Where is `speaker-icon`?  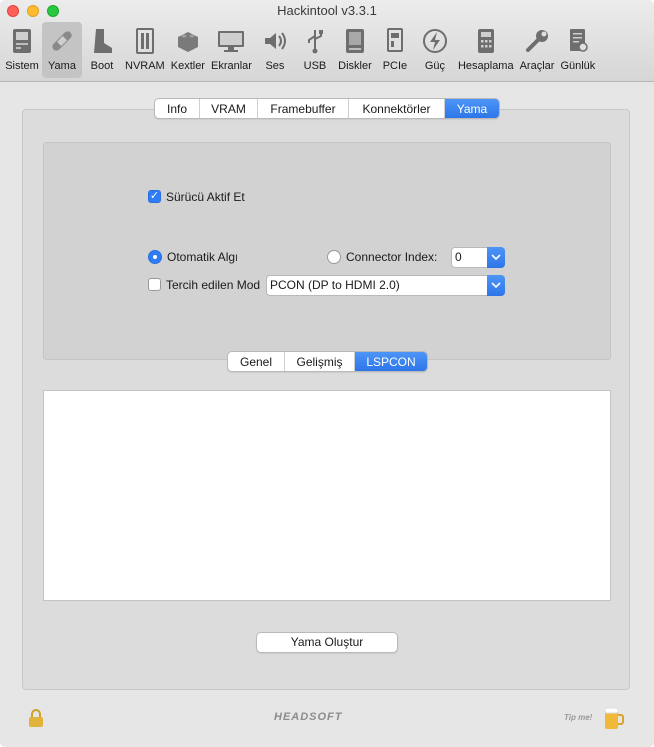
speaker-icon is located at coordinates (275, 41).